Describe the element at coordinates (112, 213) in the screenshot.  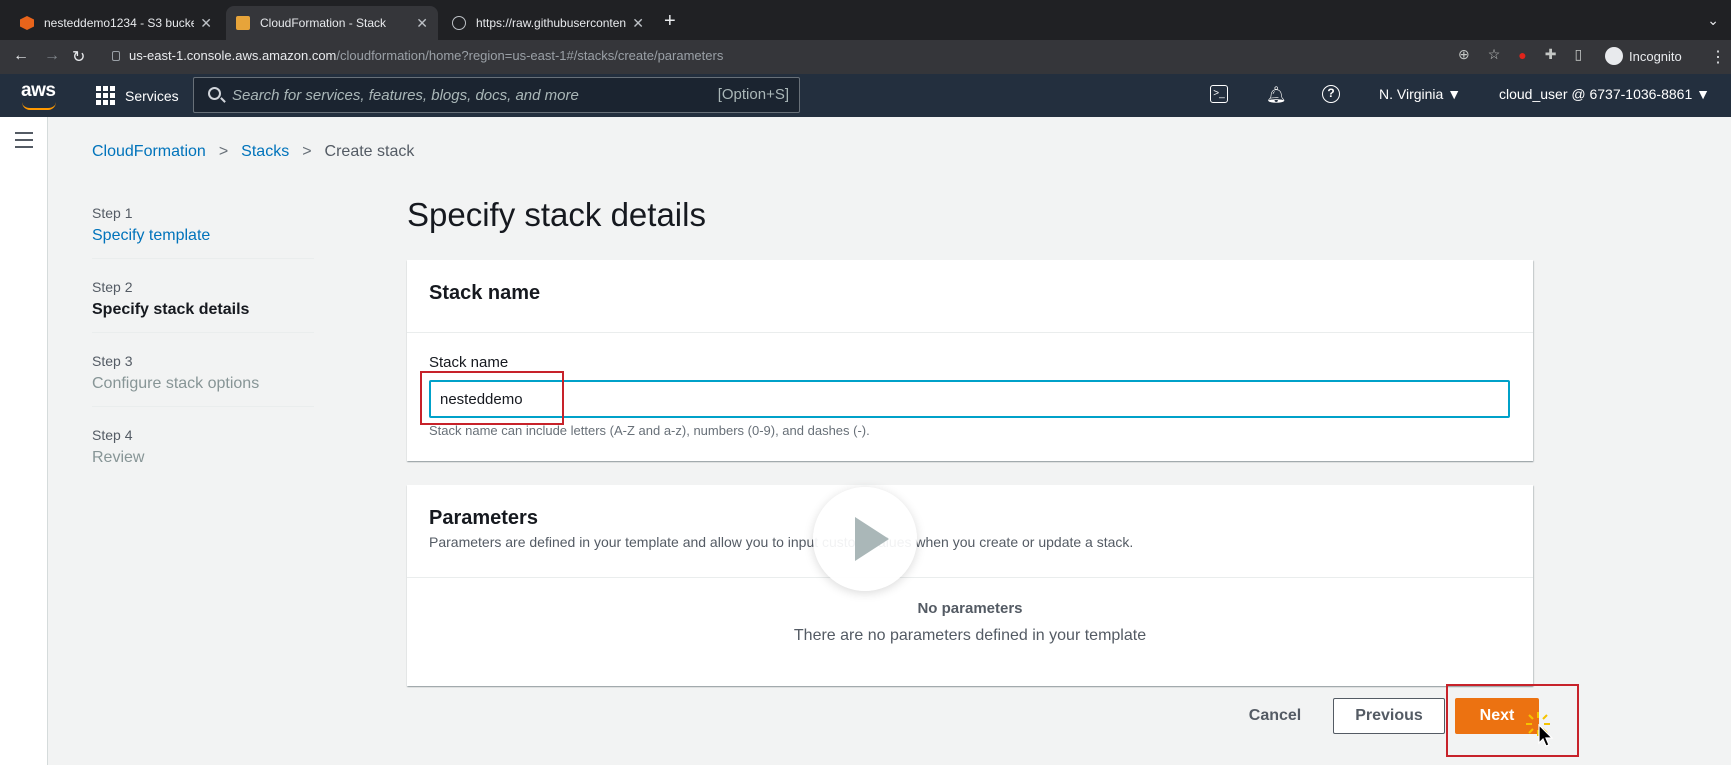
I see `step-number: Step 1` at that location.